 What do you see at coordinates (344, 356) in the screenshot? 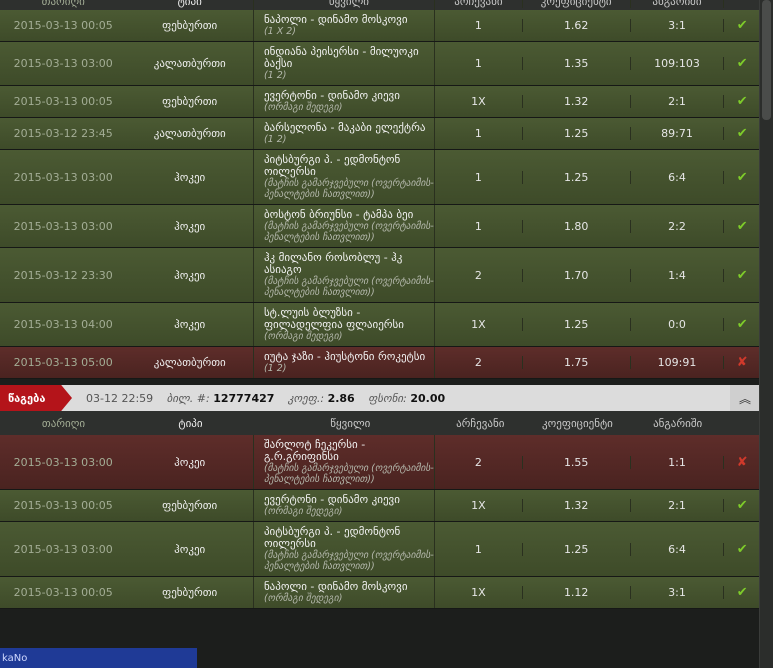
I see `match-title: იუტა ჯაზი - ჰიუსტონი როკეტსი` at bounding box center [344, 356].